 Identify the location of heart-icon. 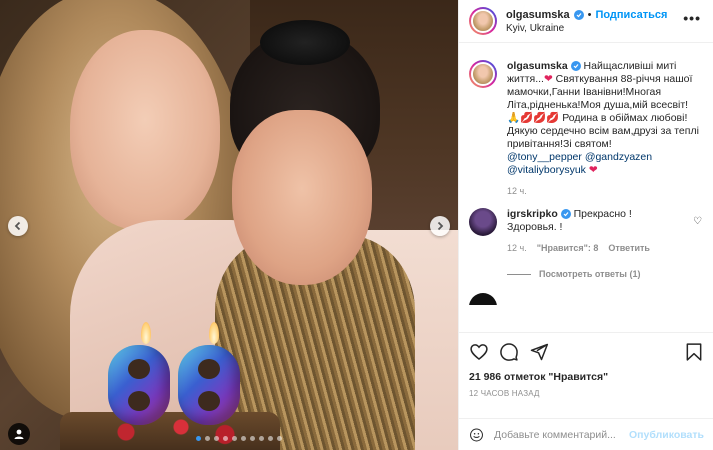
(479, 352).